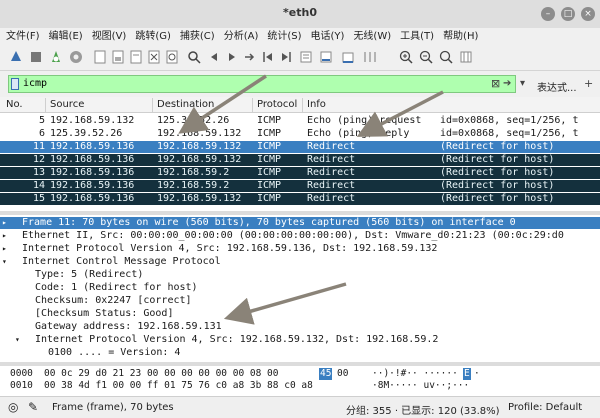  Describe the element at coordinates (423, 411) in the screenshot. I see `status-packet-stats: 分组: 355 · 已显示: 120 (33.8%)` at that location.